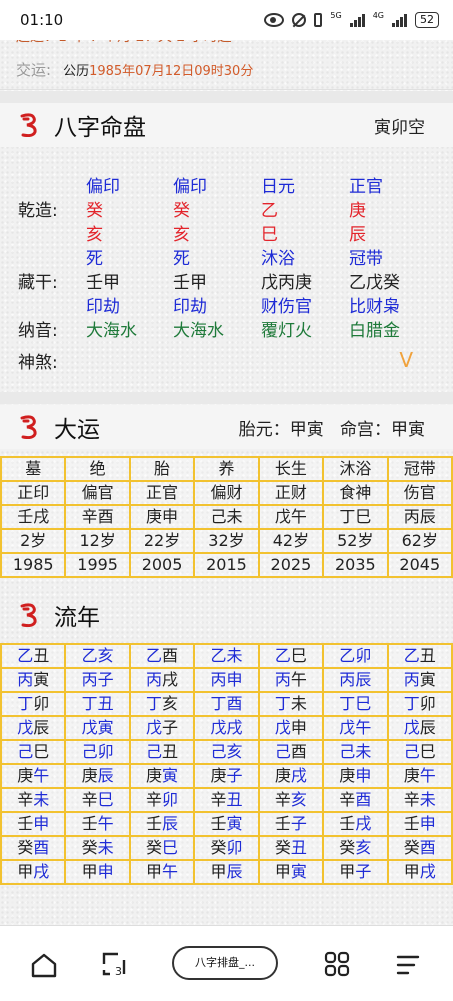  What do you see at coordinates (162, 493) in the screenshot?
I see `dayun-cell: 正官` at bounding box center [162, 493].